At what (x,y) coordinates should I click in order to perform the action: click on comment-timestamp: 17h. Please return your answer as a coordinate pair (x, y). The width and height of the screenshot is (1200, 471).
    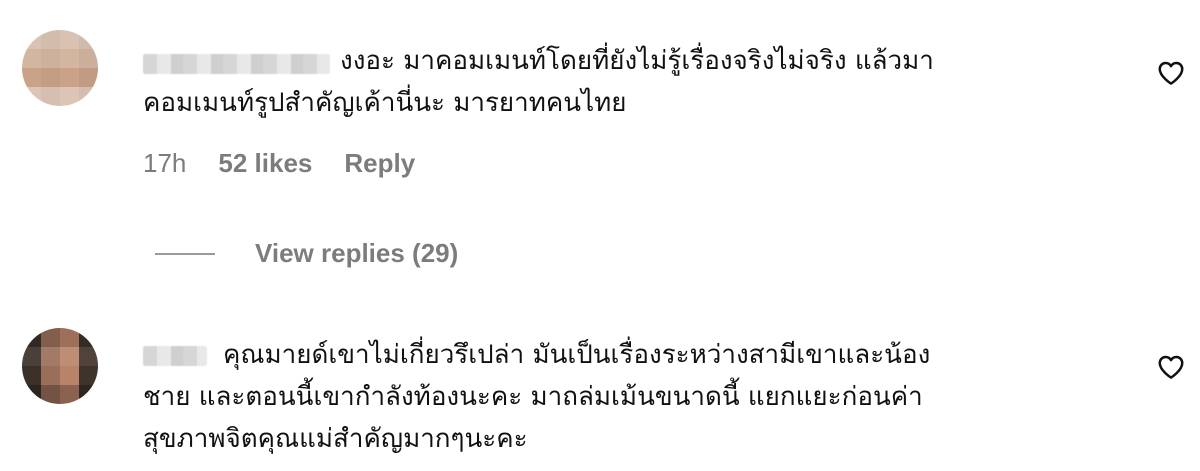
    Looking at the image, I should click on (165, 163).